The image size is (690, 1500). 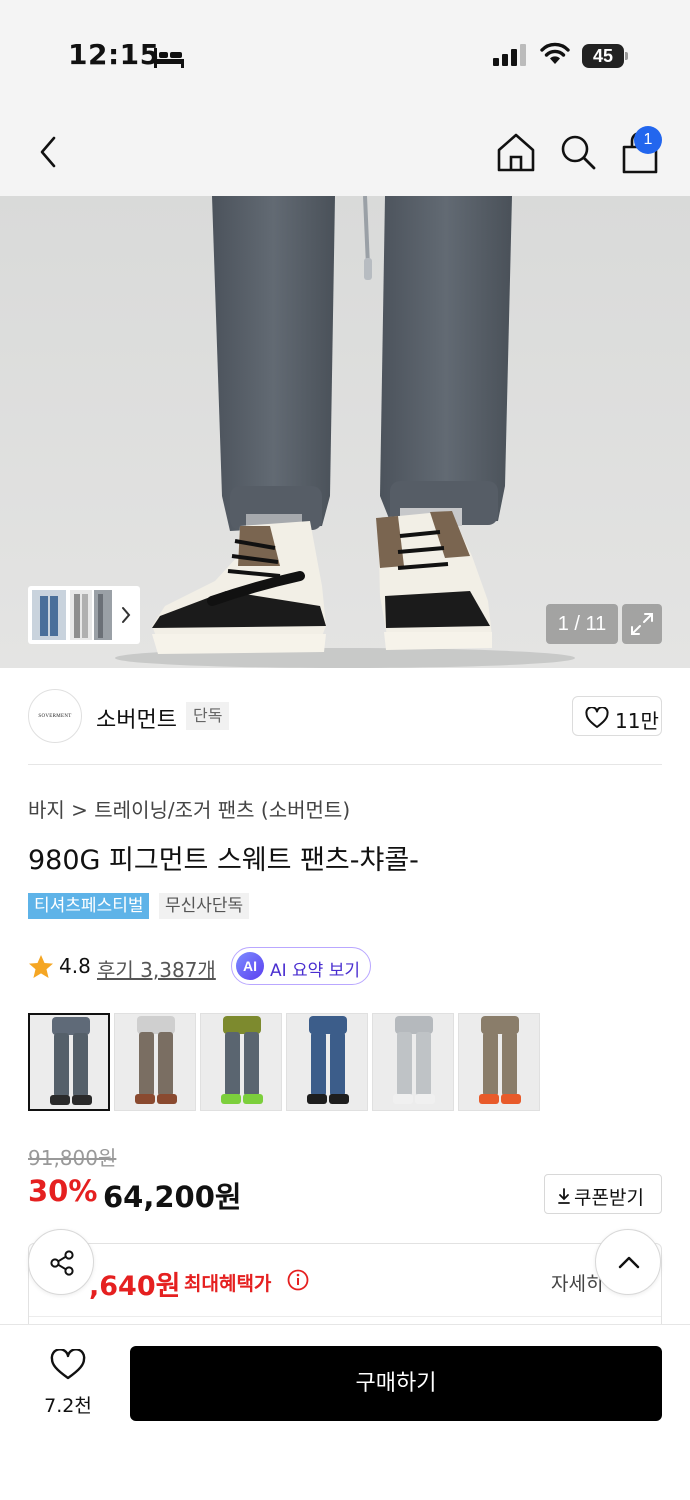 I want to click on color-option-khaki, so click(x=499, y=1062).